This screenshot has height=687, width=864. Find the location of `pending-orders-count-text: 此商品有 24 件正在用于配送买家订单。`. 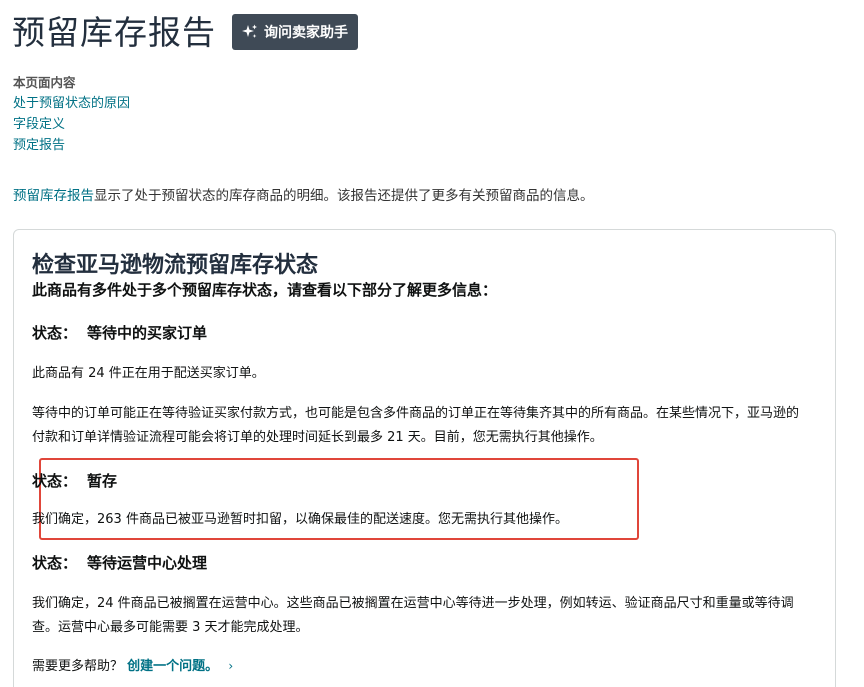

pending-orders-count-text: 此商品有 24 件正在用于配送买家订单。 is located at coordinates (148, 373).